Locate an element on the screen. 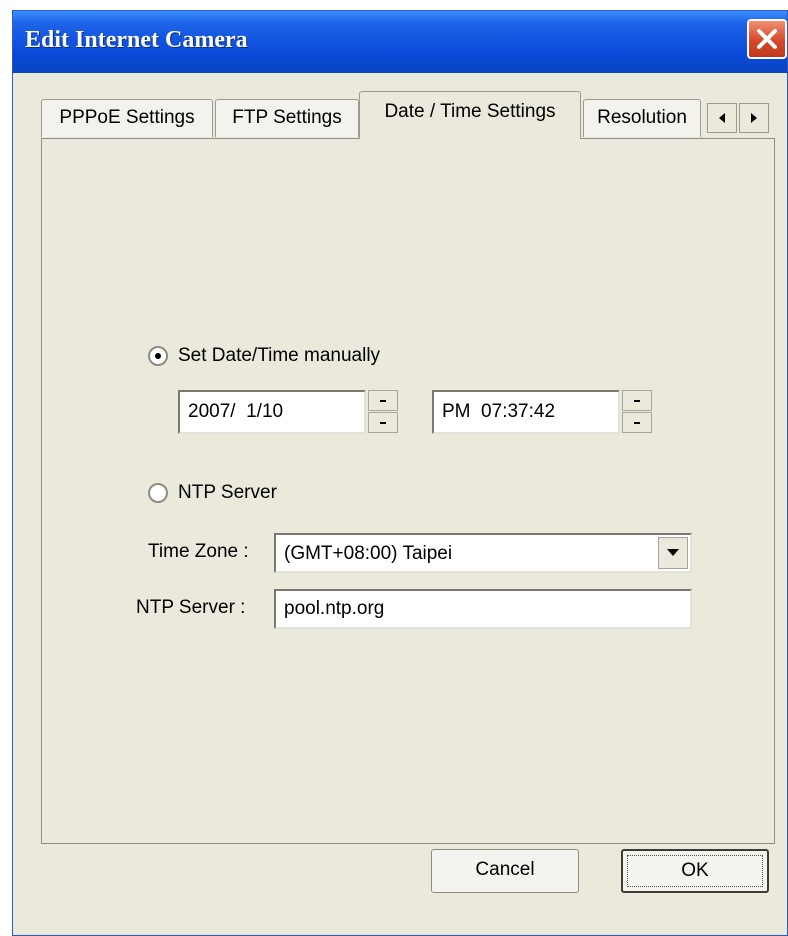  date-field: 2007/ 1/10 is located at coordinates (272, 412).